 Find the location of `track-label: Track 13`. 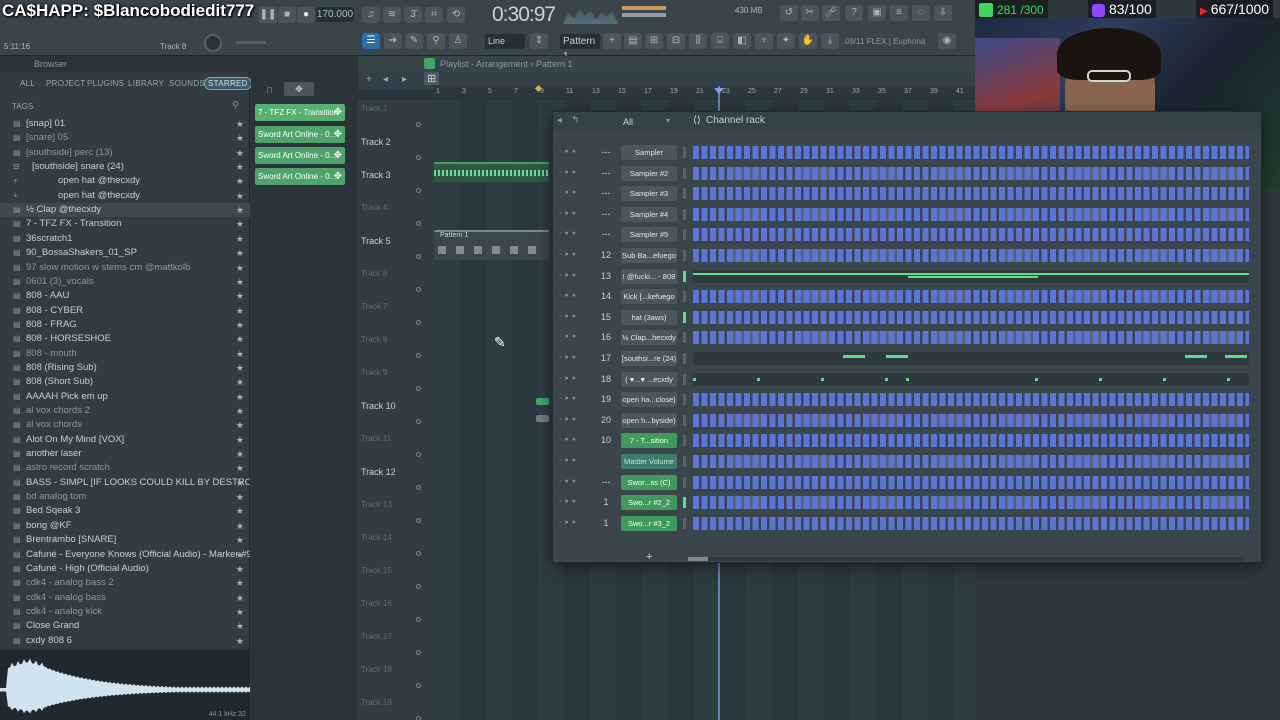

track-label: Track 13 is located at coordinates (396, 504).